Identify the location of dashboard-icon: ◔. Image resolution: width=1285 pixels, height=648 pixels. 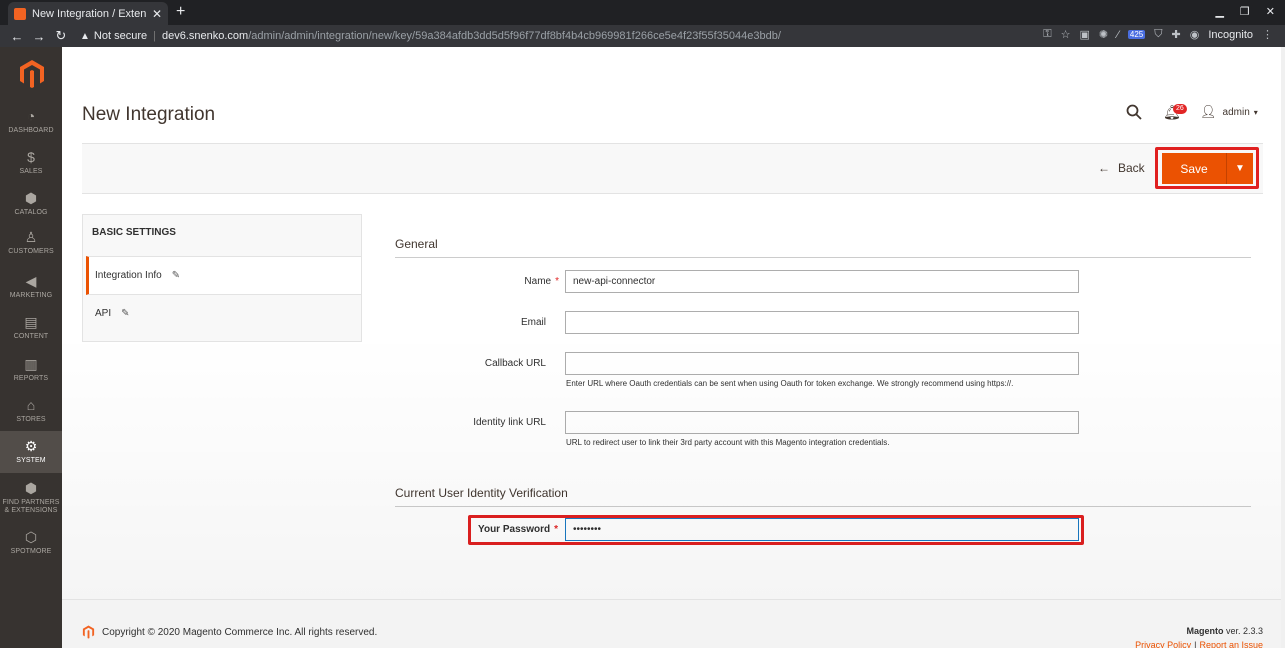
(31, 116).